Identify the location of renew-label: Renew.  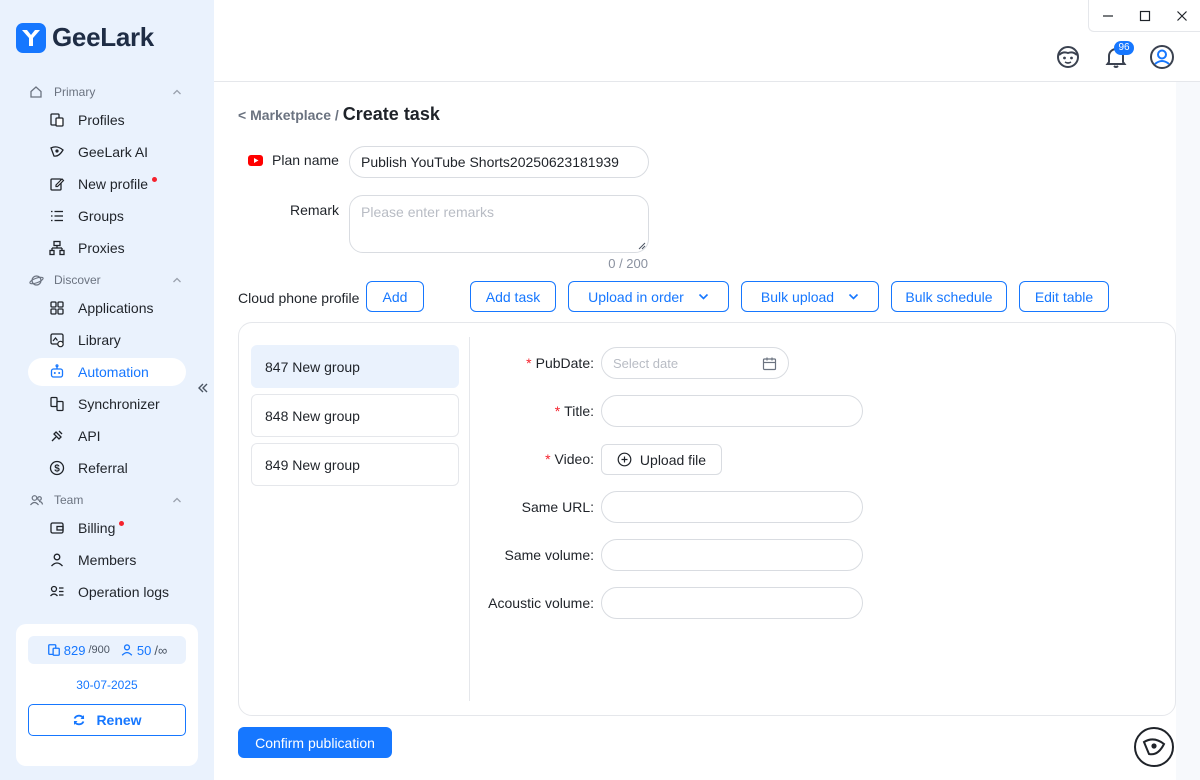
(119, 720).